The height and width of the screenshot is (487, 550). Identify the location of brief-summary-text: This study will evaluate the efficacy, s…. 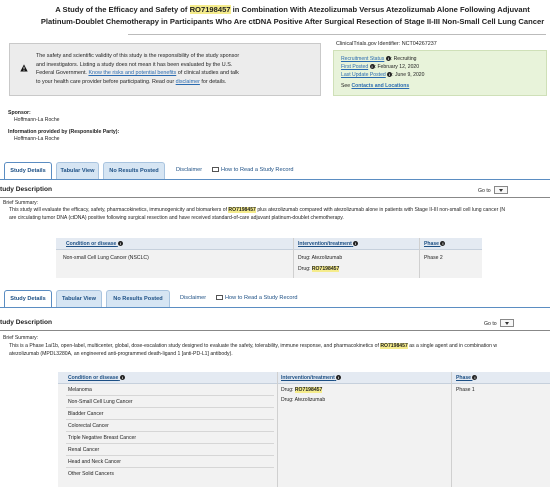
(279, 211).